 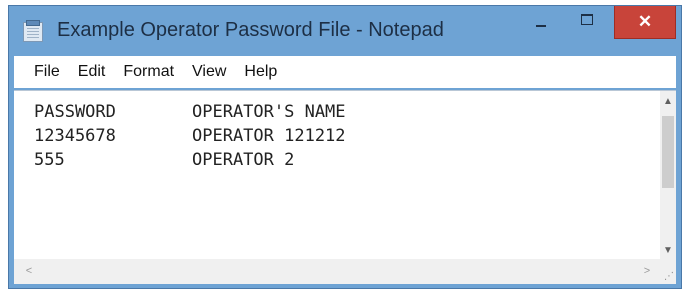 What do you see at coordinates (269, 112) in the screenshot?
I see `operator-name-cell: OPERATOR'S NAME` at bounding box center [269, 112].